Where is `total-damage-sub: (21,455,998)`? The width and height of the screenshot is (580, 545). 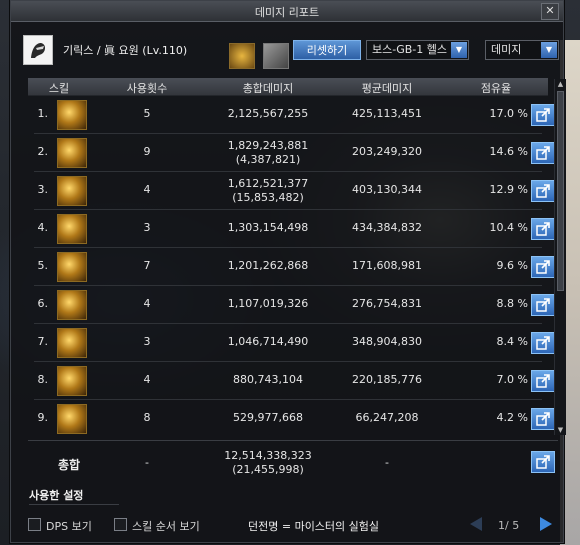
total-damage-sub: (21,455,998) is located at coordinates (268, 469).